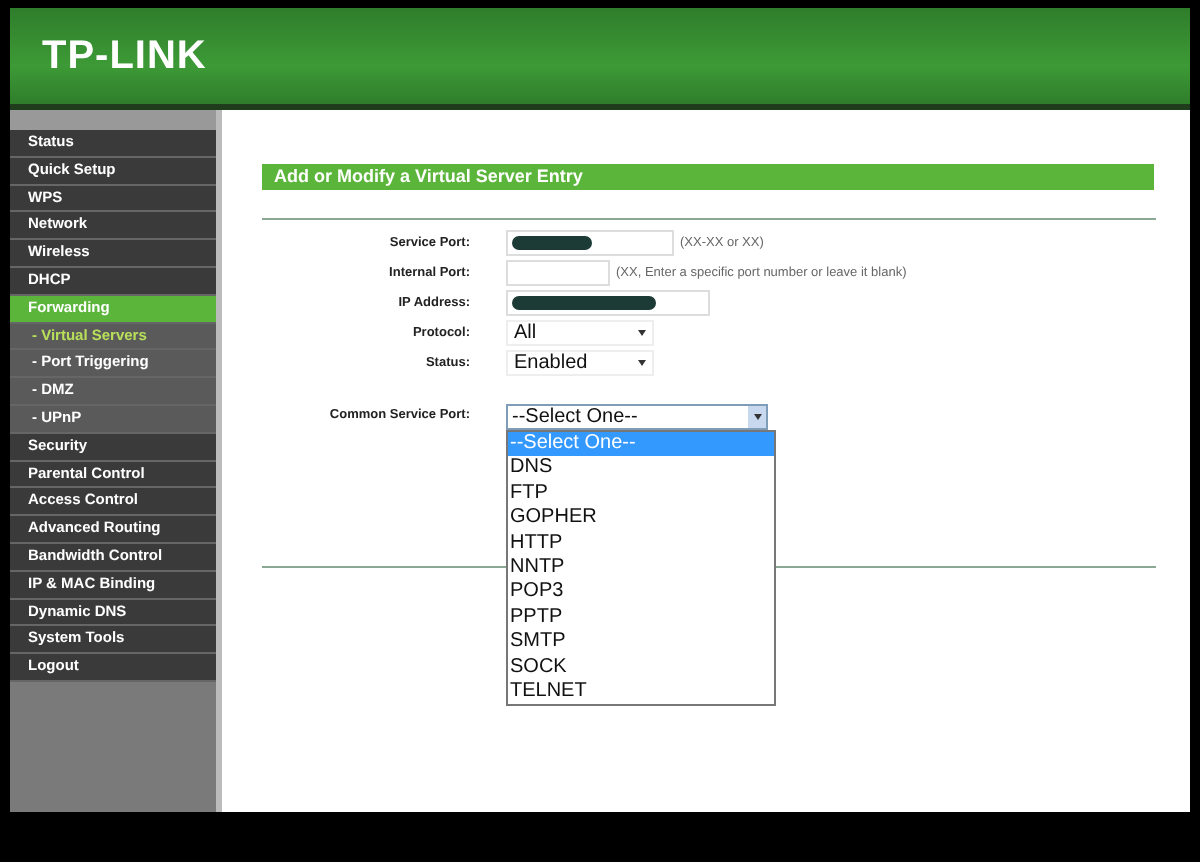 Image resolution: width=1200 pixels, height=862 pixels. I want to click on dropdown-option: NNTP, so click(641, 568).